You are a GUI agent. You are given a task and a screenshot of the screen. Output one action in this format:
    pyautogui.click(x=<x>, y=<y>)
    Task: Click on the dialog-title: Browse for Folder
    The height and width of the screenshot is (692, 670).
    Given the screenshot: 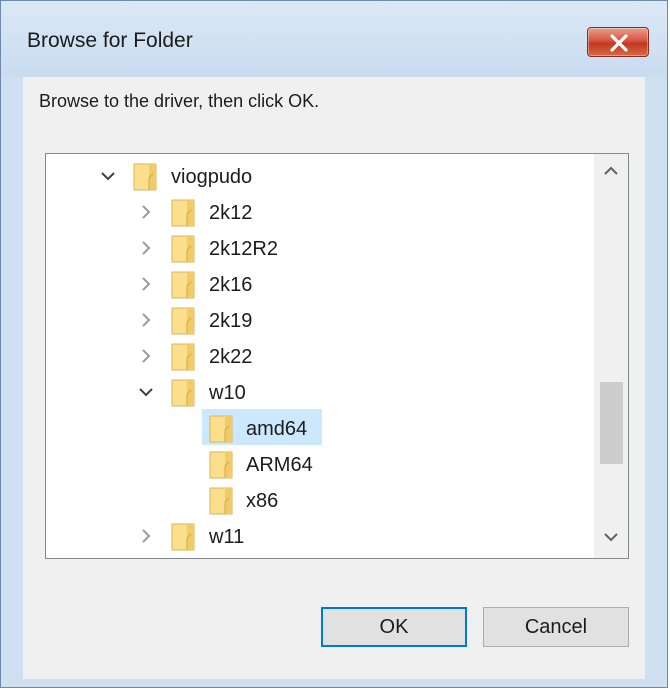 What is the action you would take?
    pyautogui.click(x=110, y=40)
    